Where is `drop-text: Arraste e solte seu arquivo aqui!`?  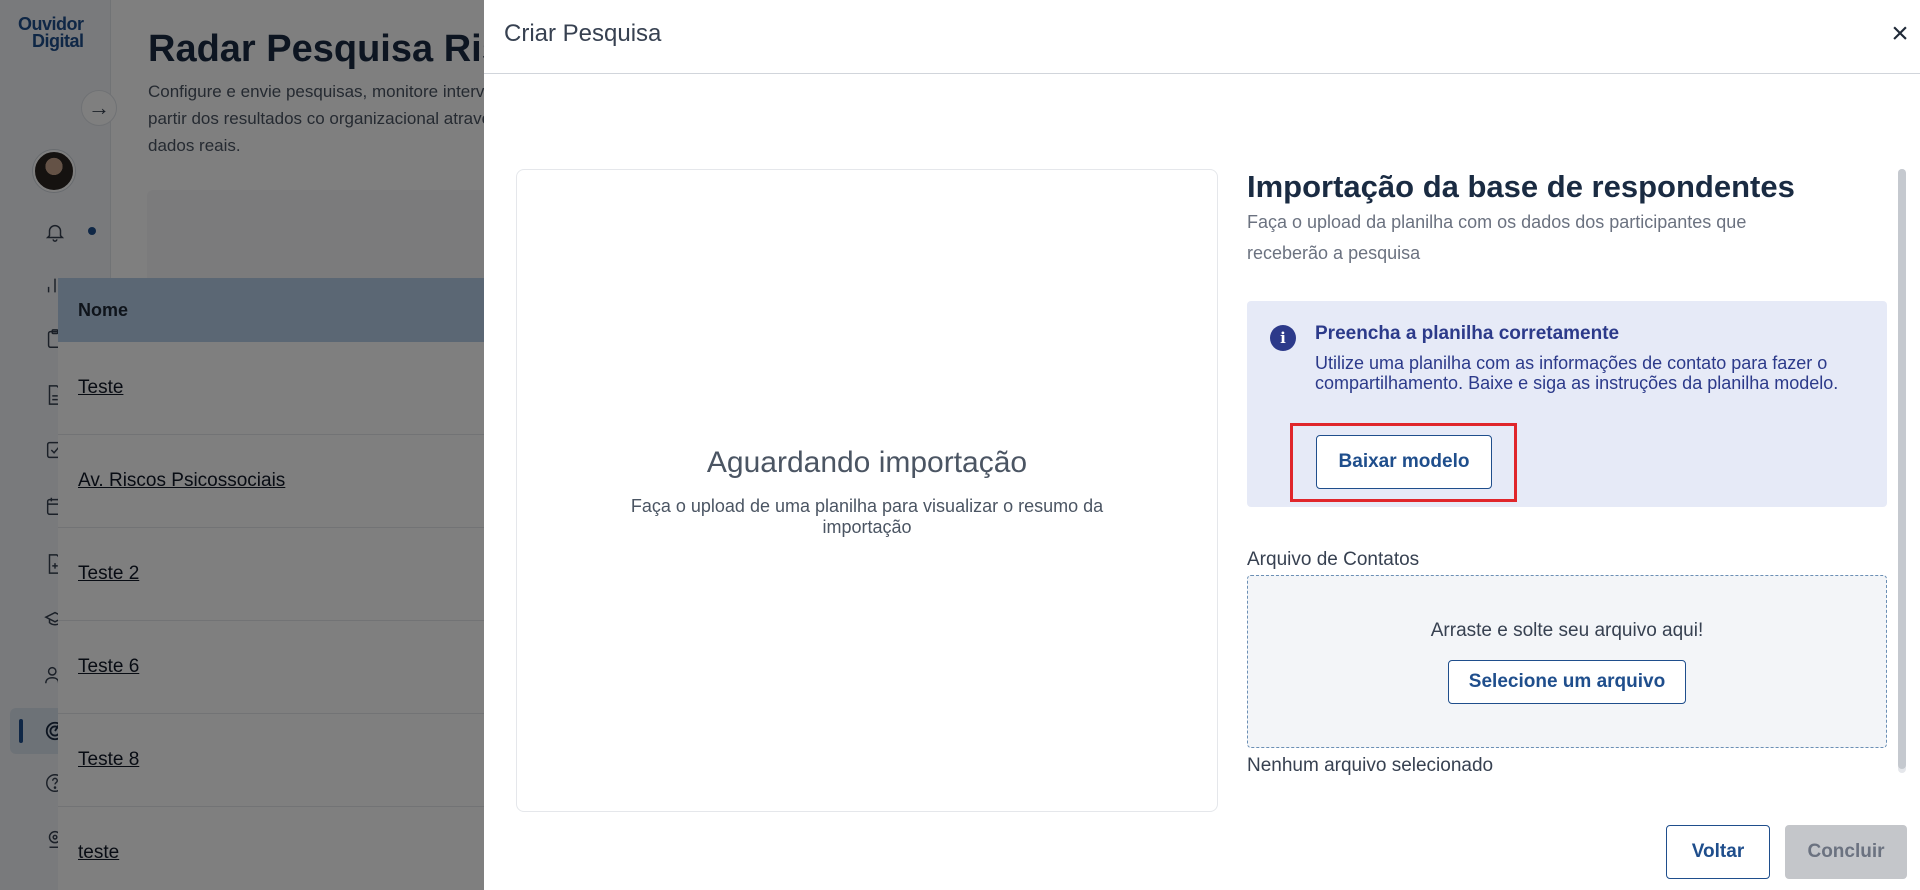
drop-text: Arraste e solte seu arquivo aqui! is located at coordinates (1567, 630).